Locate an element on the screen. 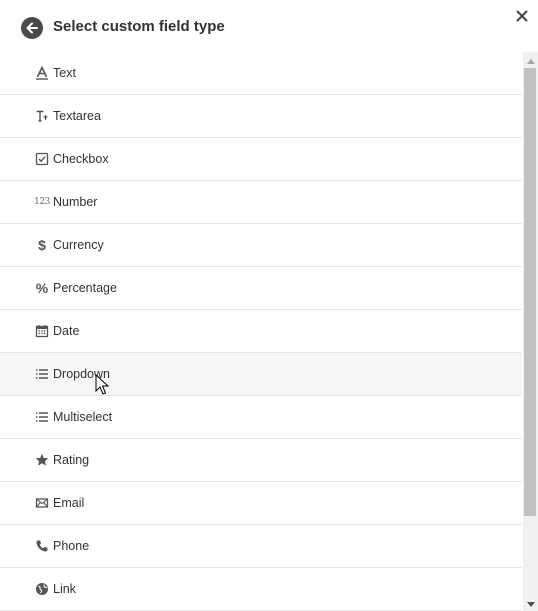  field-type-phone: Phone is located at coordinates (261, 546).